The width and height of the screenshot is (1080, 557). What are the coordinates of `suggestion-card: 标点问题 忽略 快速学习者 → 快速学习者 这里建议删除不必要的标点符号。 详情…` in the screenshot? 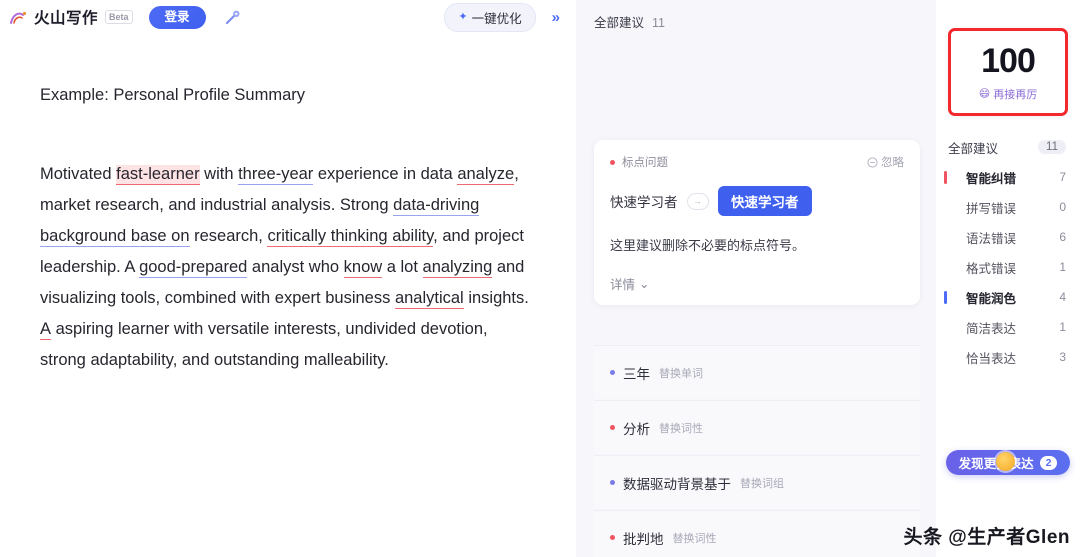 It's located at (757, 222).